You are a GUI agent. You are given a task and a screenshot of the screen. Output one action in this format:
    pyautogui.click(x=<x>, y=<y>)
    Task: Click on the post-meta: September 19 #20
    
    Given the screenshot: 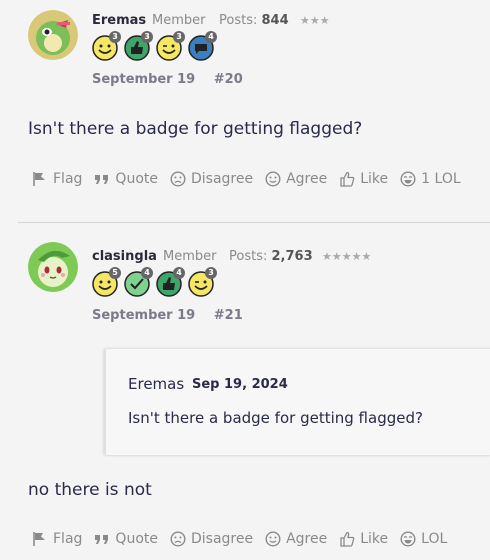 What is the action you would take?
    pyautogui.click(x=174, y=79)
    